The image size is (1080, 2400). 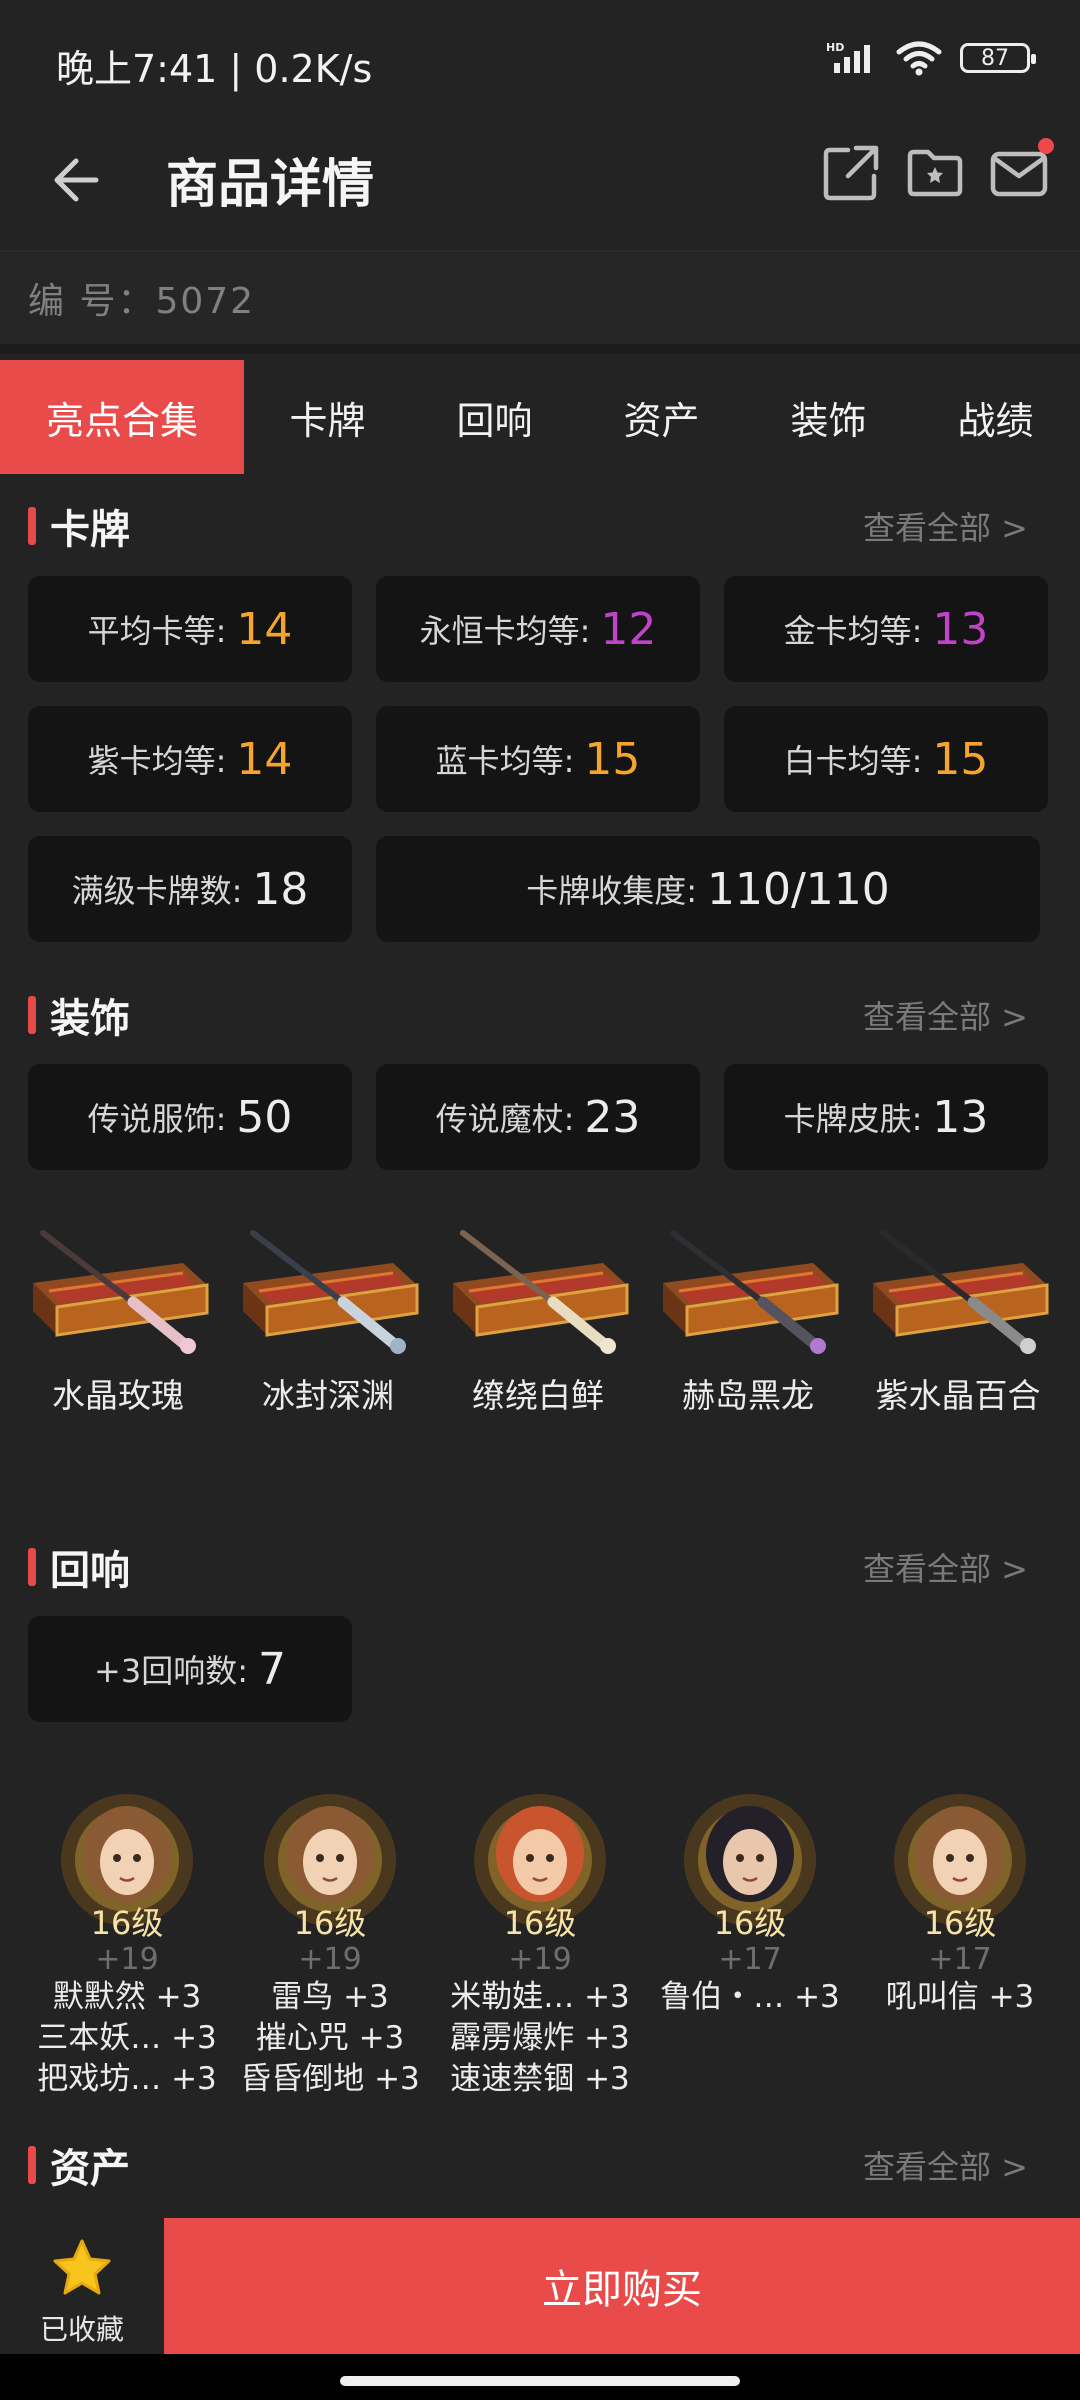 What do you see at coordinates (214, 69) in the screenshot?
I see `status-time: 晚上7:41 | 0.2K/s` at bounding box center [214, 69].